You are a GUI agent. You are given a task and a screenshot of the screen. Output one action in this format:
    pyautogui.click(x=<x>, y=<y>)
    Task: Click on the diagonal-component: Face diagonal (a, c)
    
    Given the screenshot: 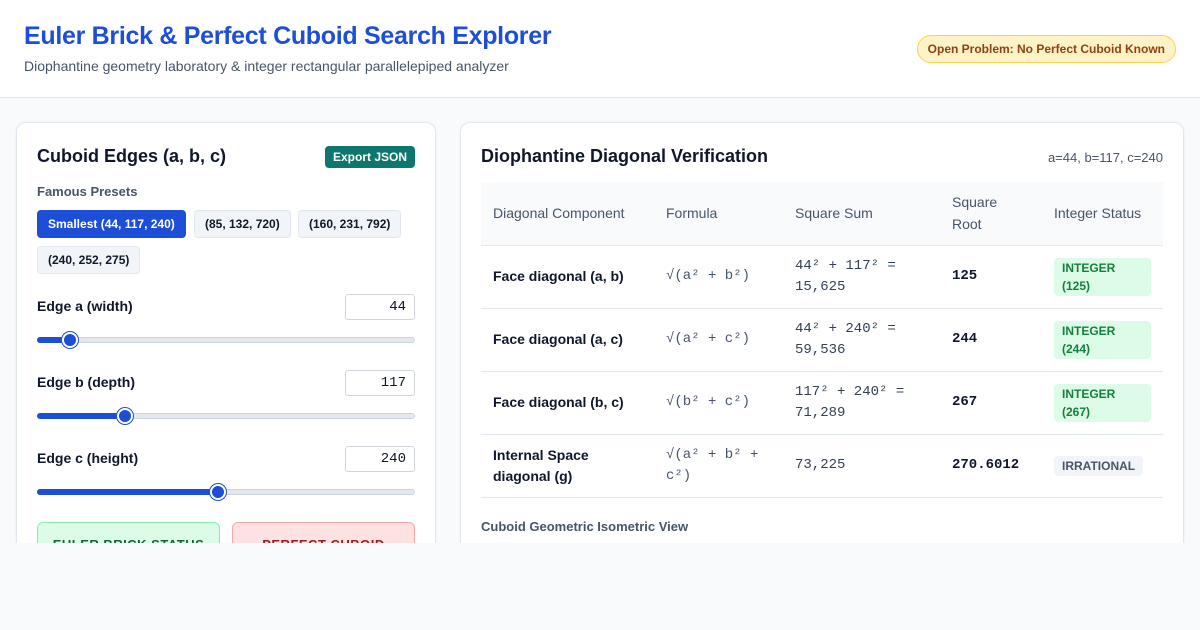 What is the action you would take?
    pyautogui.click(x=567, y=340)
    